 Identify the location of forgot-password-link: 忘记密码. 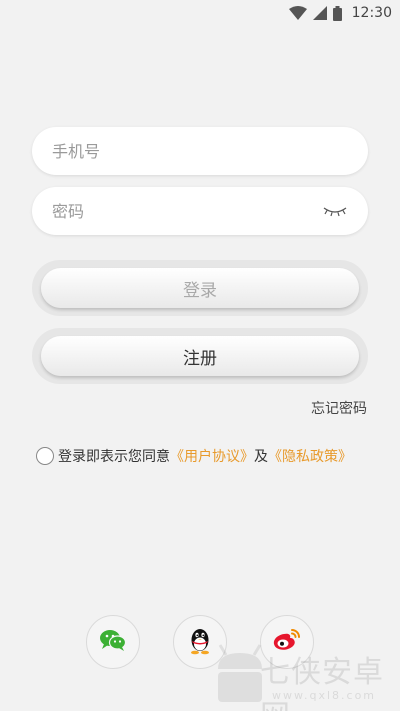
(339, 408).